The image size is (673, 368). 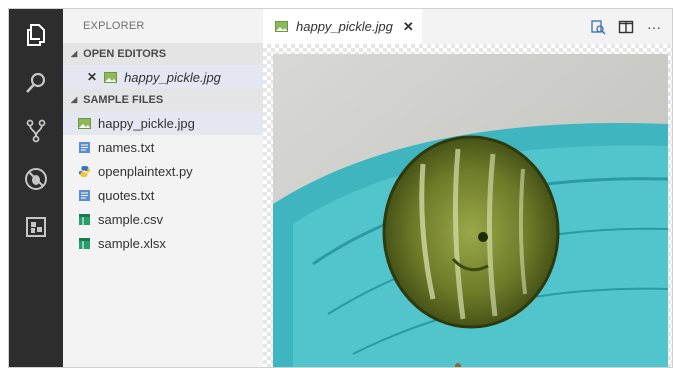 I want to click on file-item-openplaintext: openplaintext.py, so click(x=163, y=171).